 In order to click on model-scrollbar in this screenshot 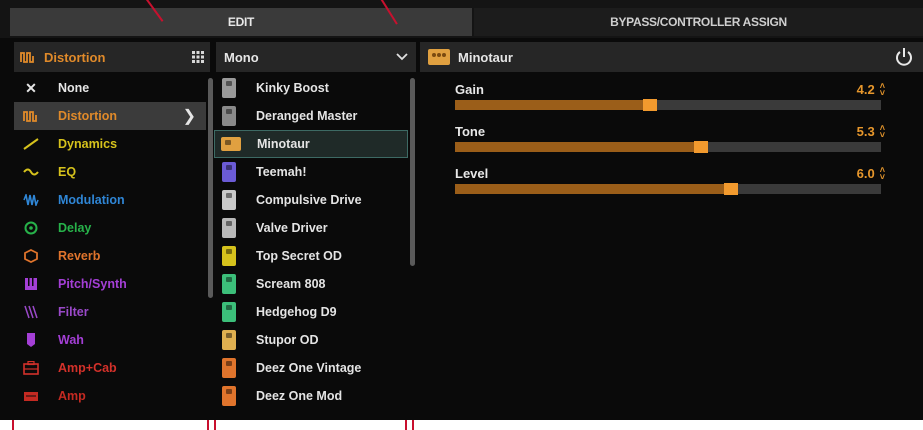, I will do `click(412, 172)`.